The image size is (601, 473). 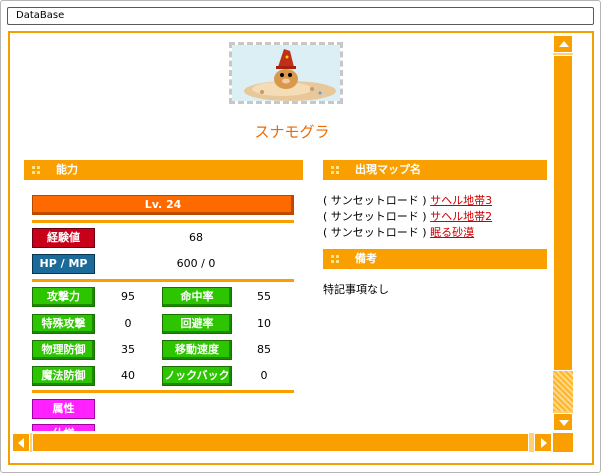 I want to click on vertical-scrollbar, so click(x=563, y=233).